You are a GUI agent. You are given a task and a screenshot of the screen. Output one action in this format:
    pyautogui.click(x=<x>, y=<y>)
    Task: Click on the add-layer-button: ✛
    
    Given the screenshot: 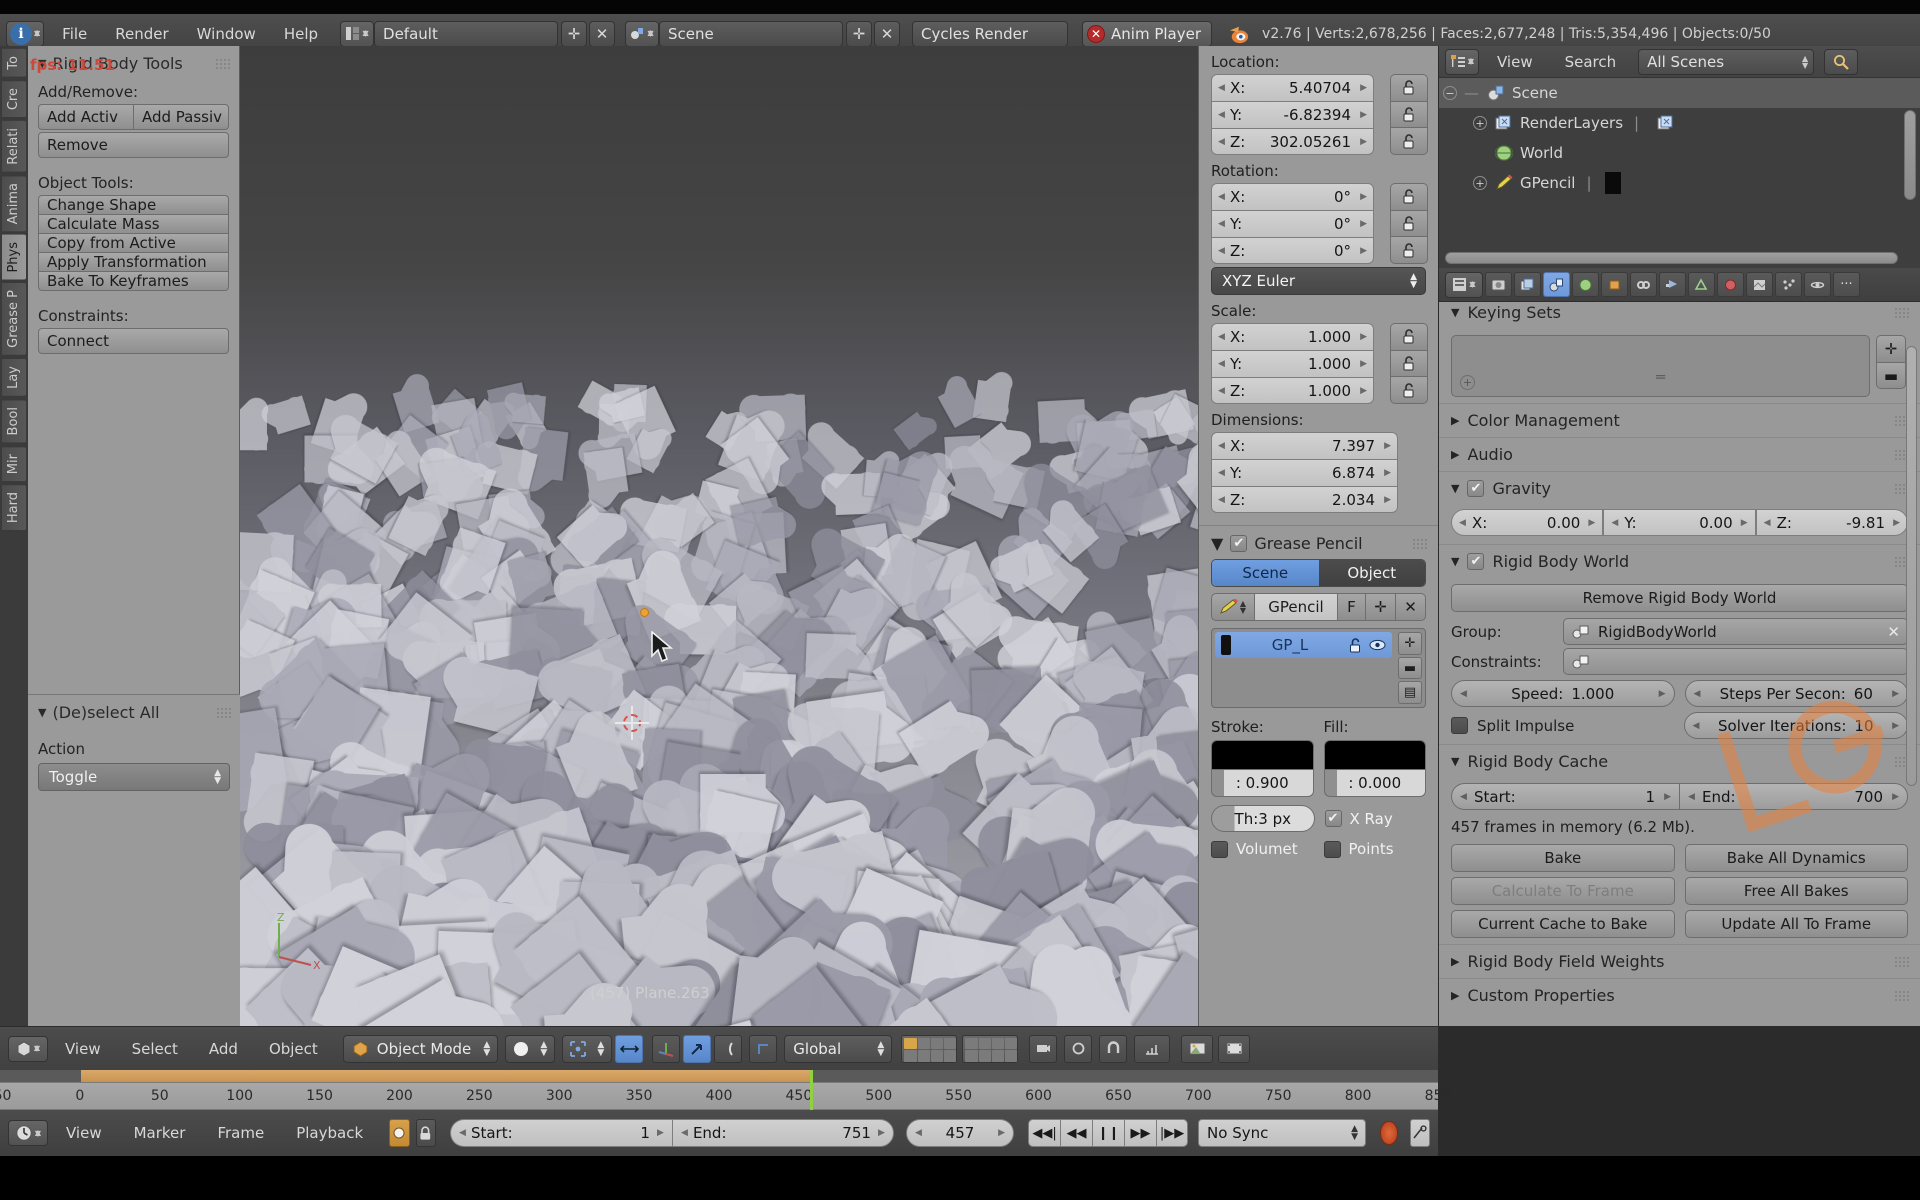 What is the action you would take?
    pyautogui.click(x=1410, y=643)
    